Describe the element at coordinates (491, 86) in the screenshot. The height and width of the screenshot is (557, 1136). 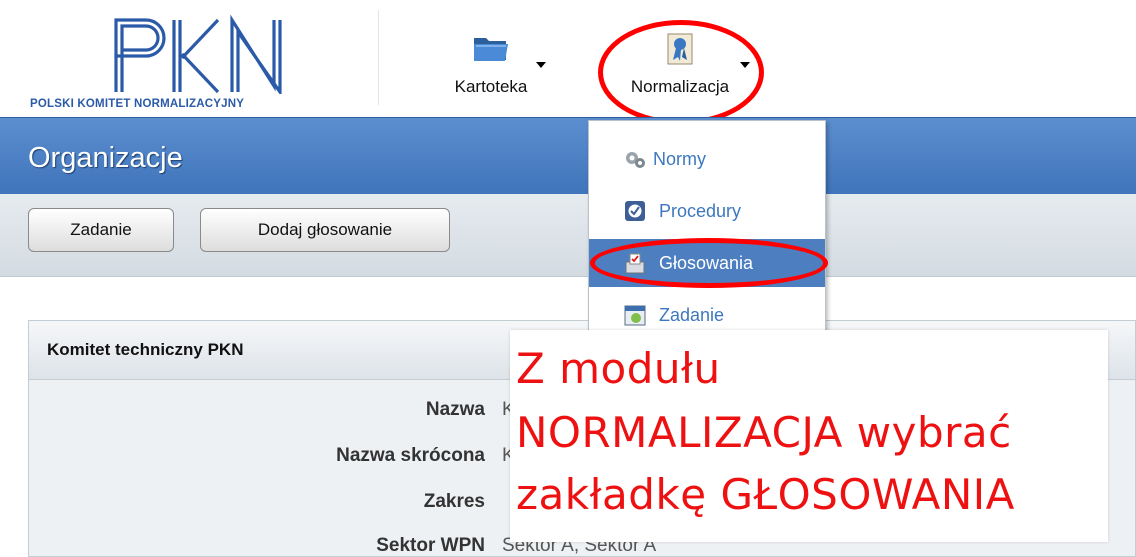
I see `nav-kartoteka-label: Kartoteka` at that location.